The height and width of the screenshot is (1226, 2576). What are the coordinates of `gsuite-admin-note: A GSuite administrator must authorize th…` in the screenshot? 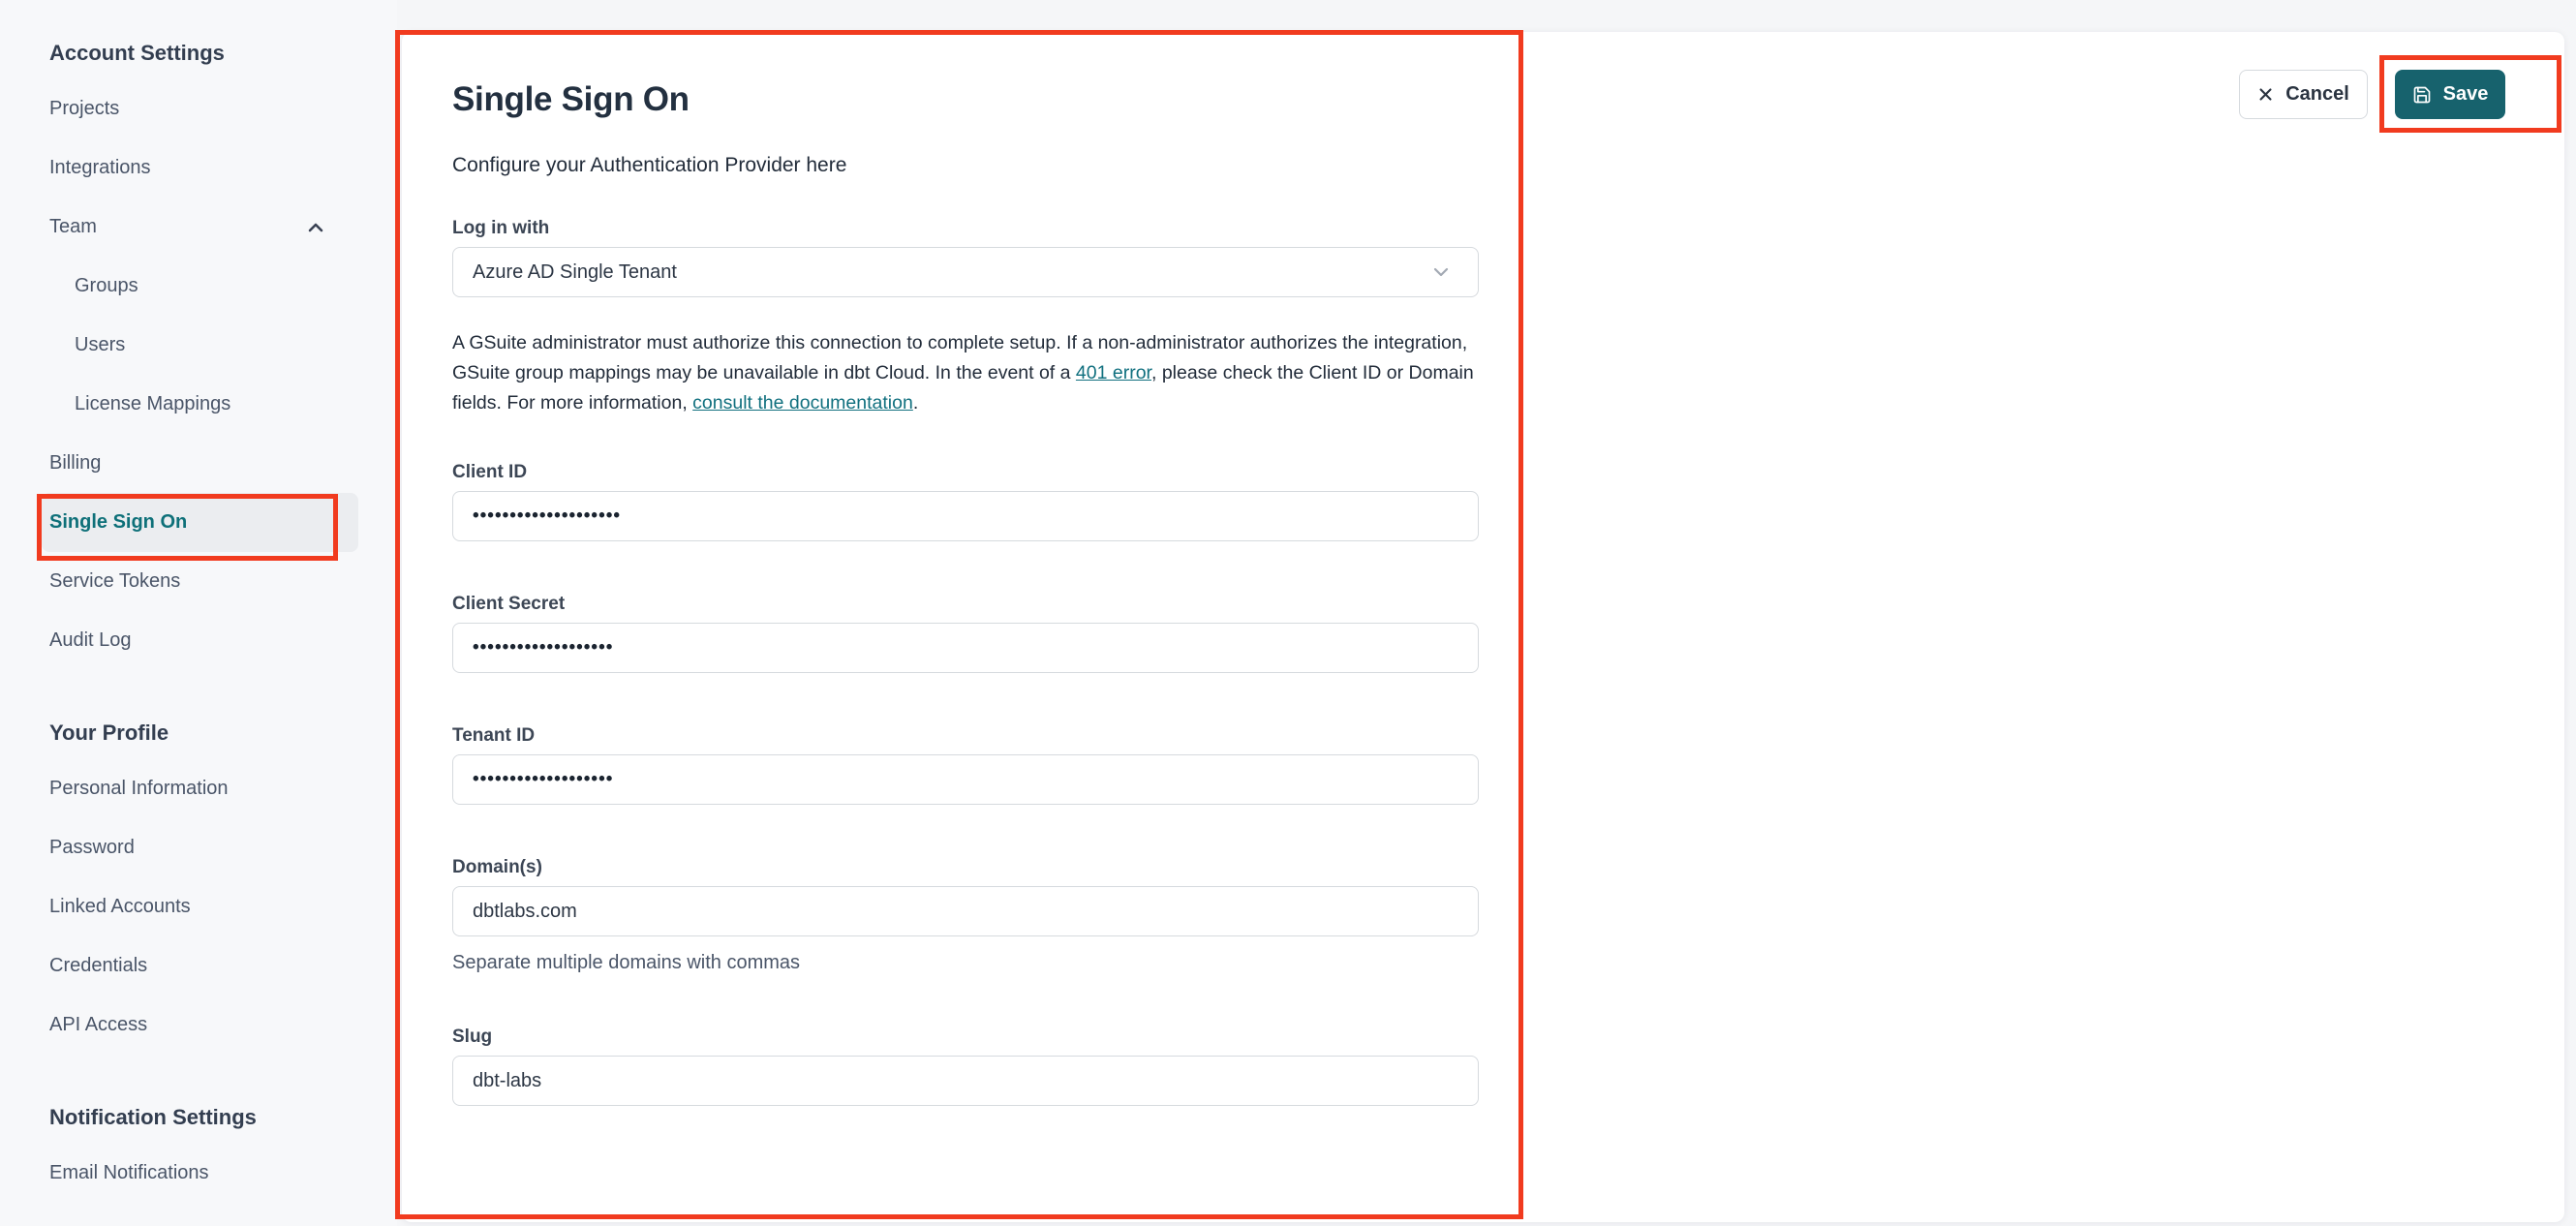 It's located at (968, 373).